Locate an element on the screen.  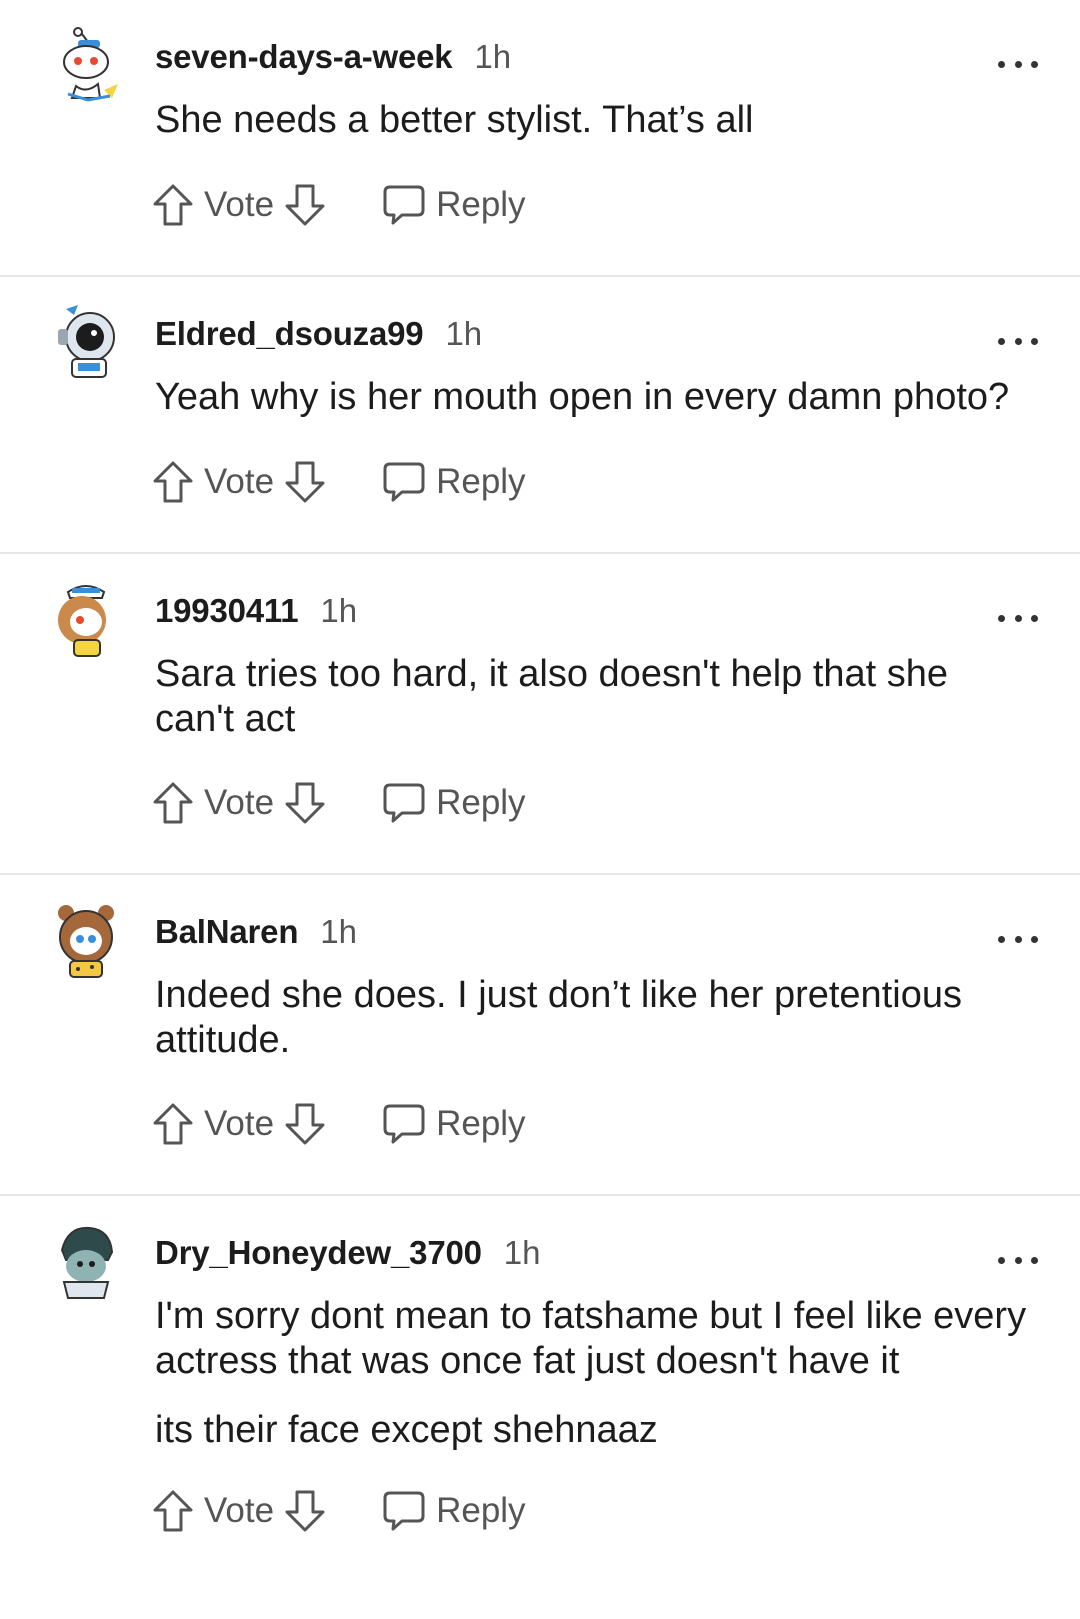
comment-meta: Eldred_dsouza99 1h is located at coordinates (318, 334).